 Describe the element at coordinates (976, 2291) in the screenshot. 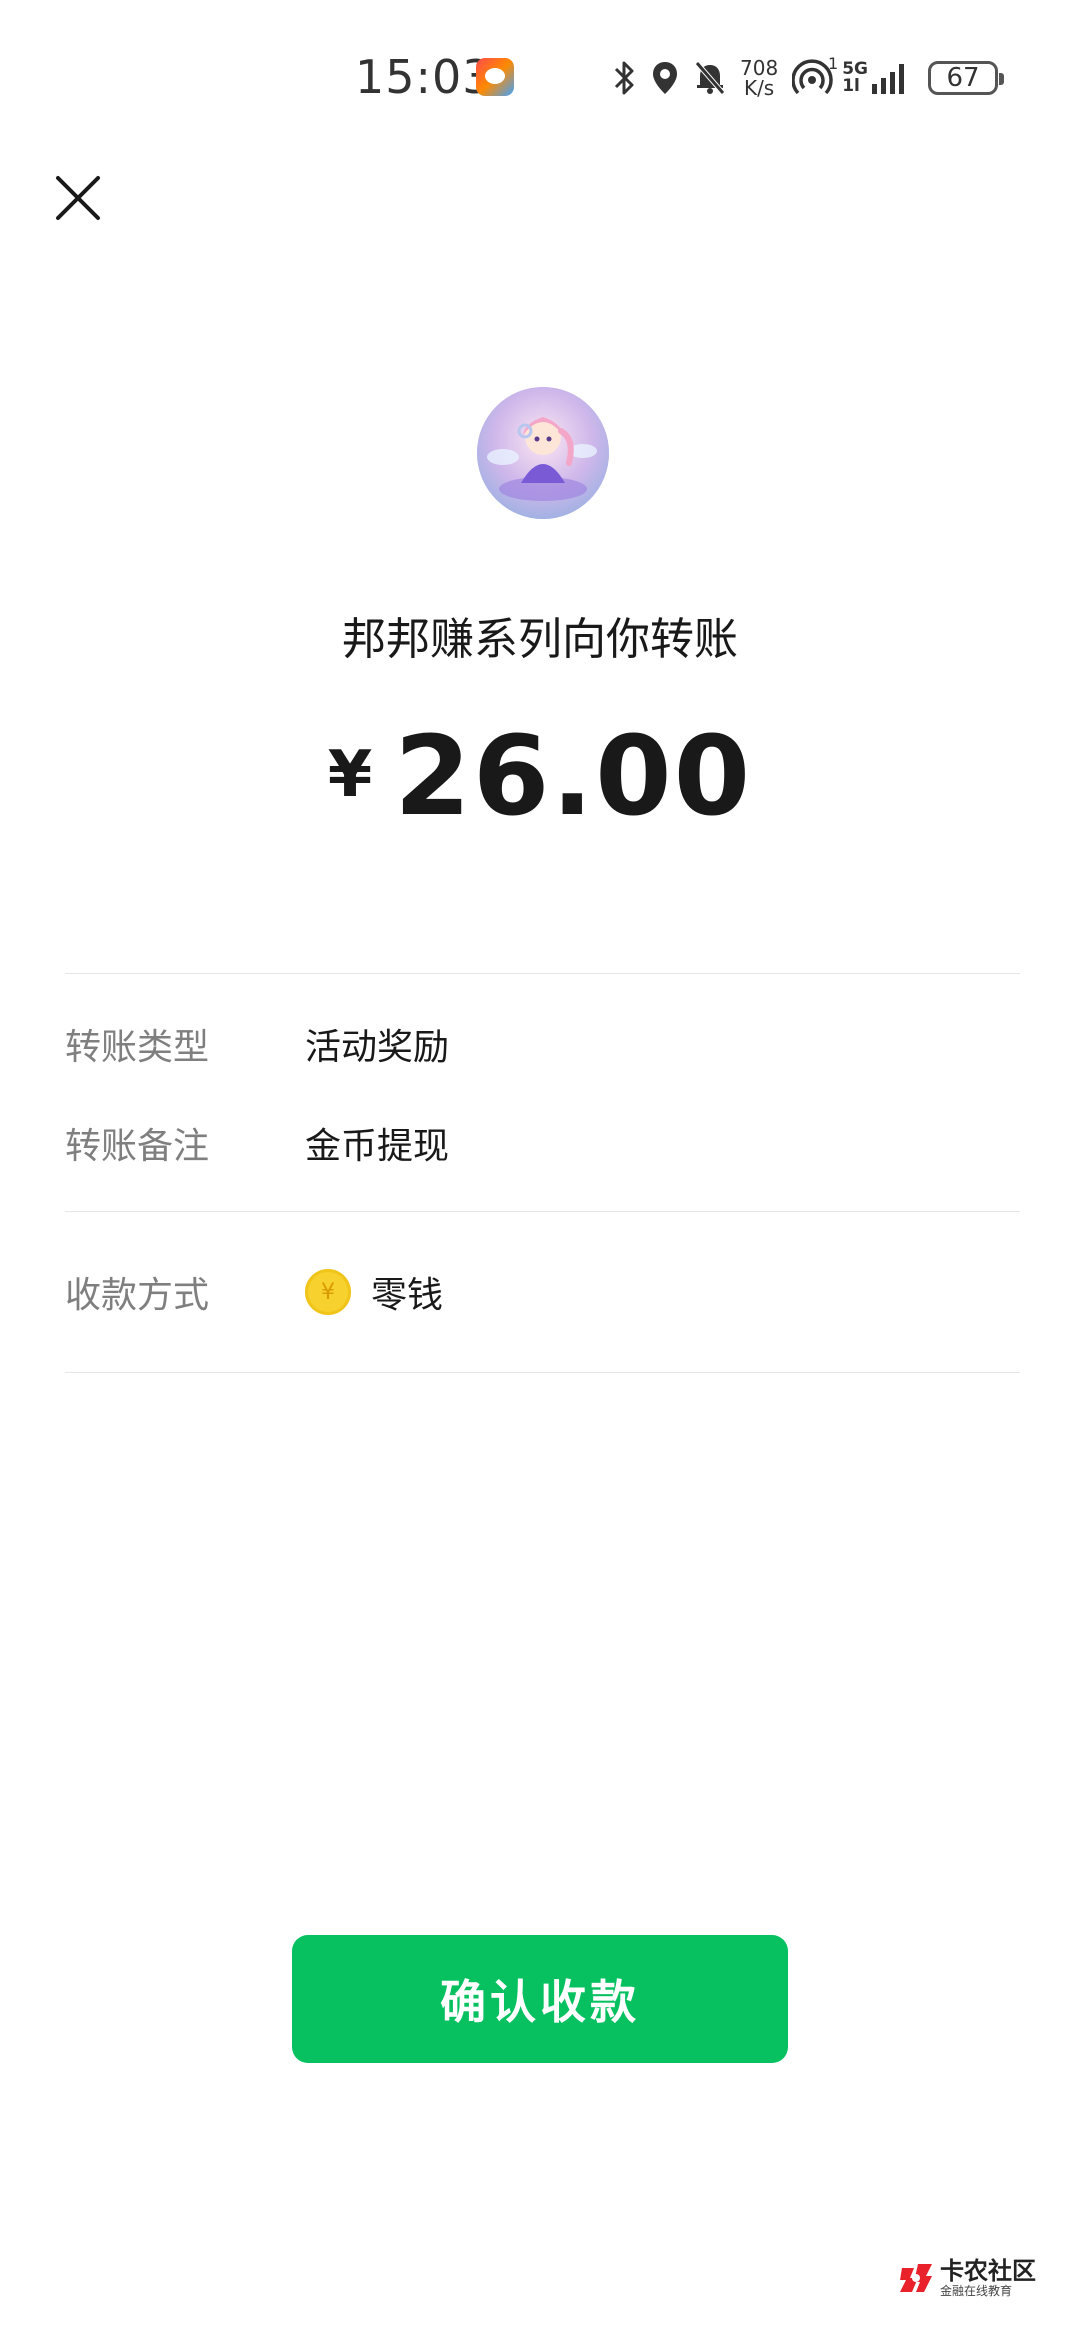

I see `watermark-subtitle: 金融在线教育` at that location.